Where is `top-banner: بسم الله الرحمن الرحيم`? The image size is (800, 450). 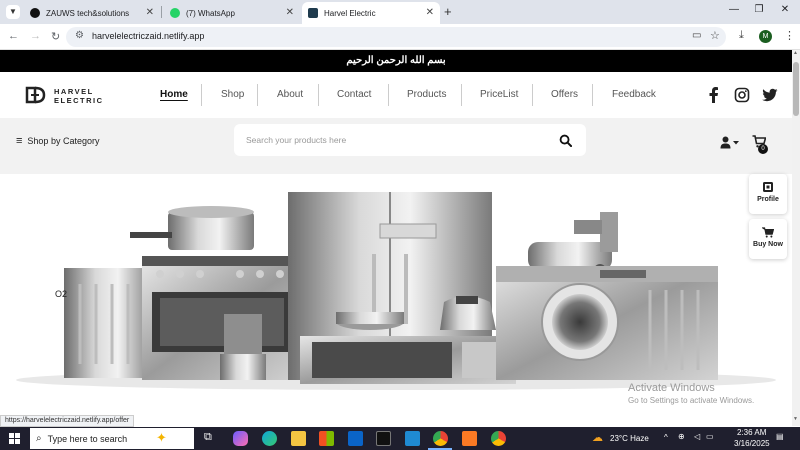 top-banner: بسم الله الرحمن الرحيم is located at coordinates (396, 61).